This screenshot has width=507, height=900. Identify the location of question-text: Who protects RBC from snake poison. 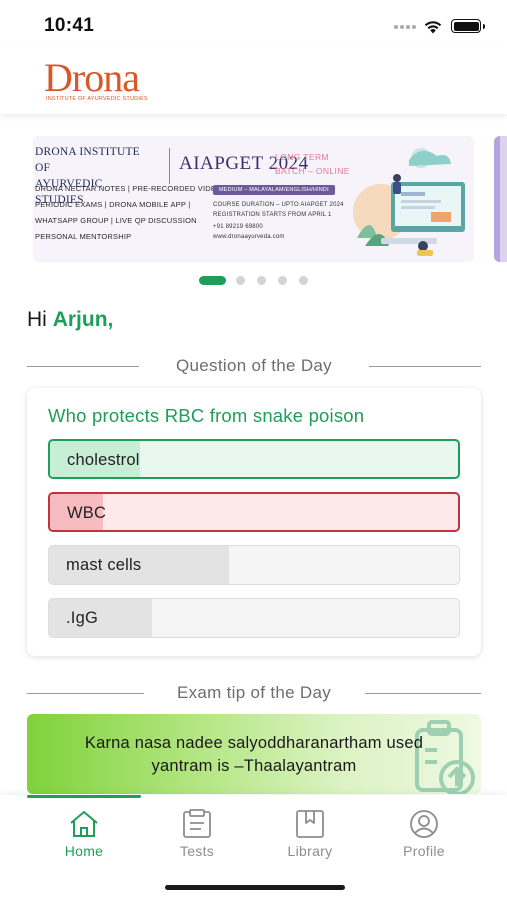
(206, 415).